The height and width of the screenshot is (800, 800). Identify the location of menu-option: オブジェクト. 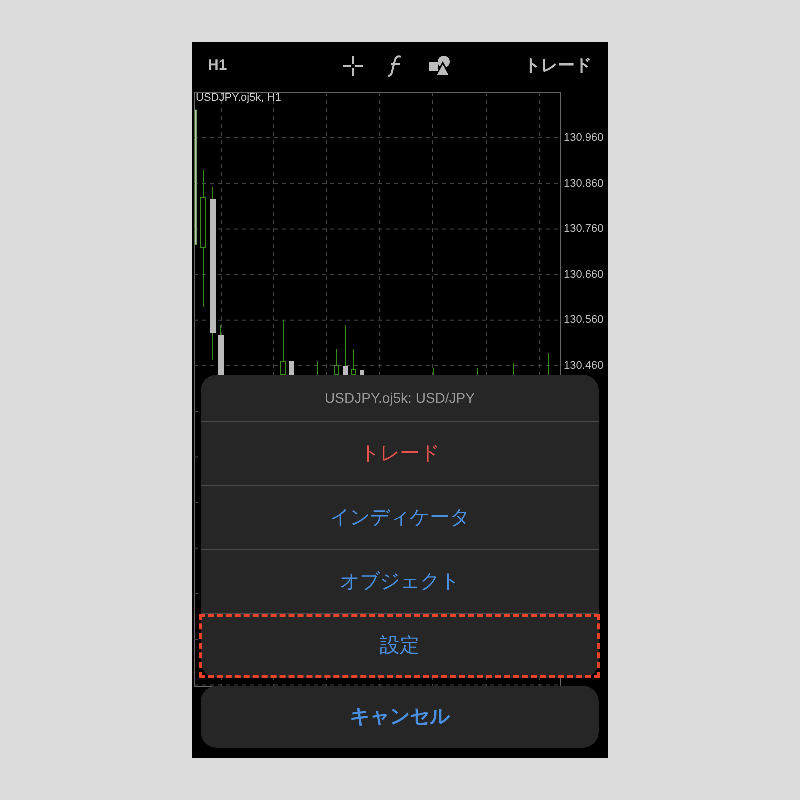
(400, 581).